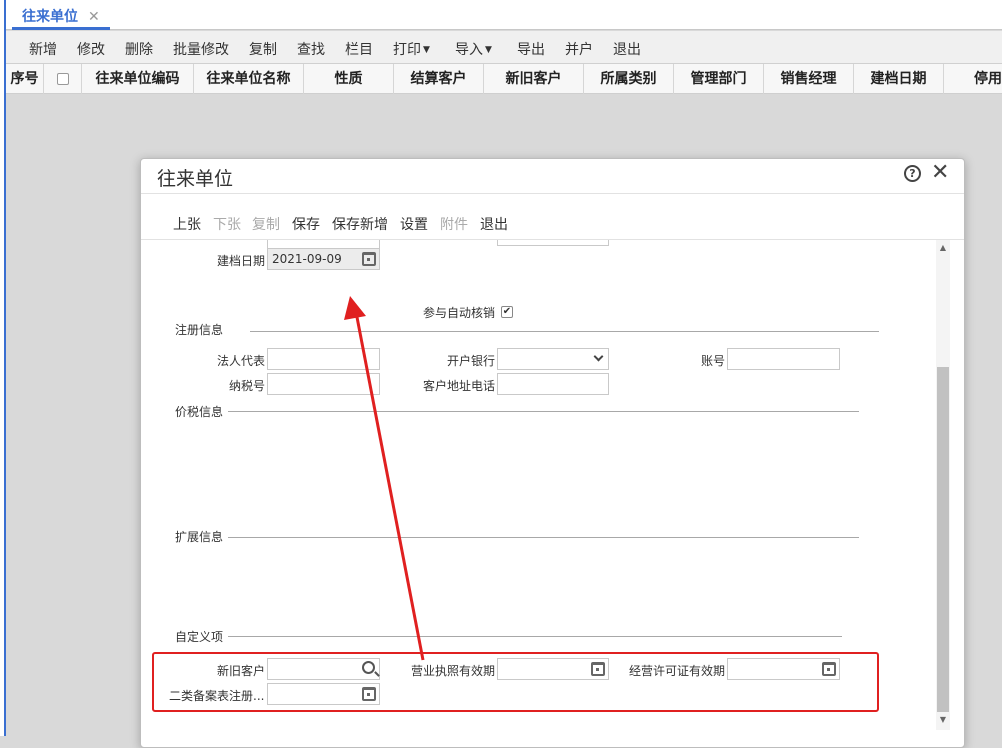  What do you see at coordinates (677, 671) in the screenshot?
I see `permit-valid-label: 经营许可证有效期` at bounding box center [677, 671].